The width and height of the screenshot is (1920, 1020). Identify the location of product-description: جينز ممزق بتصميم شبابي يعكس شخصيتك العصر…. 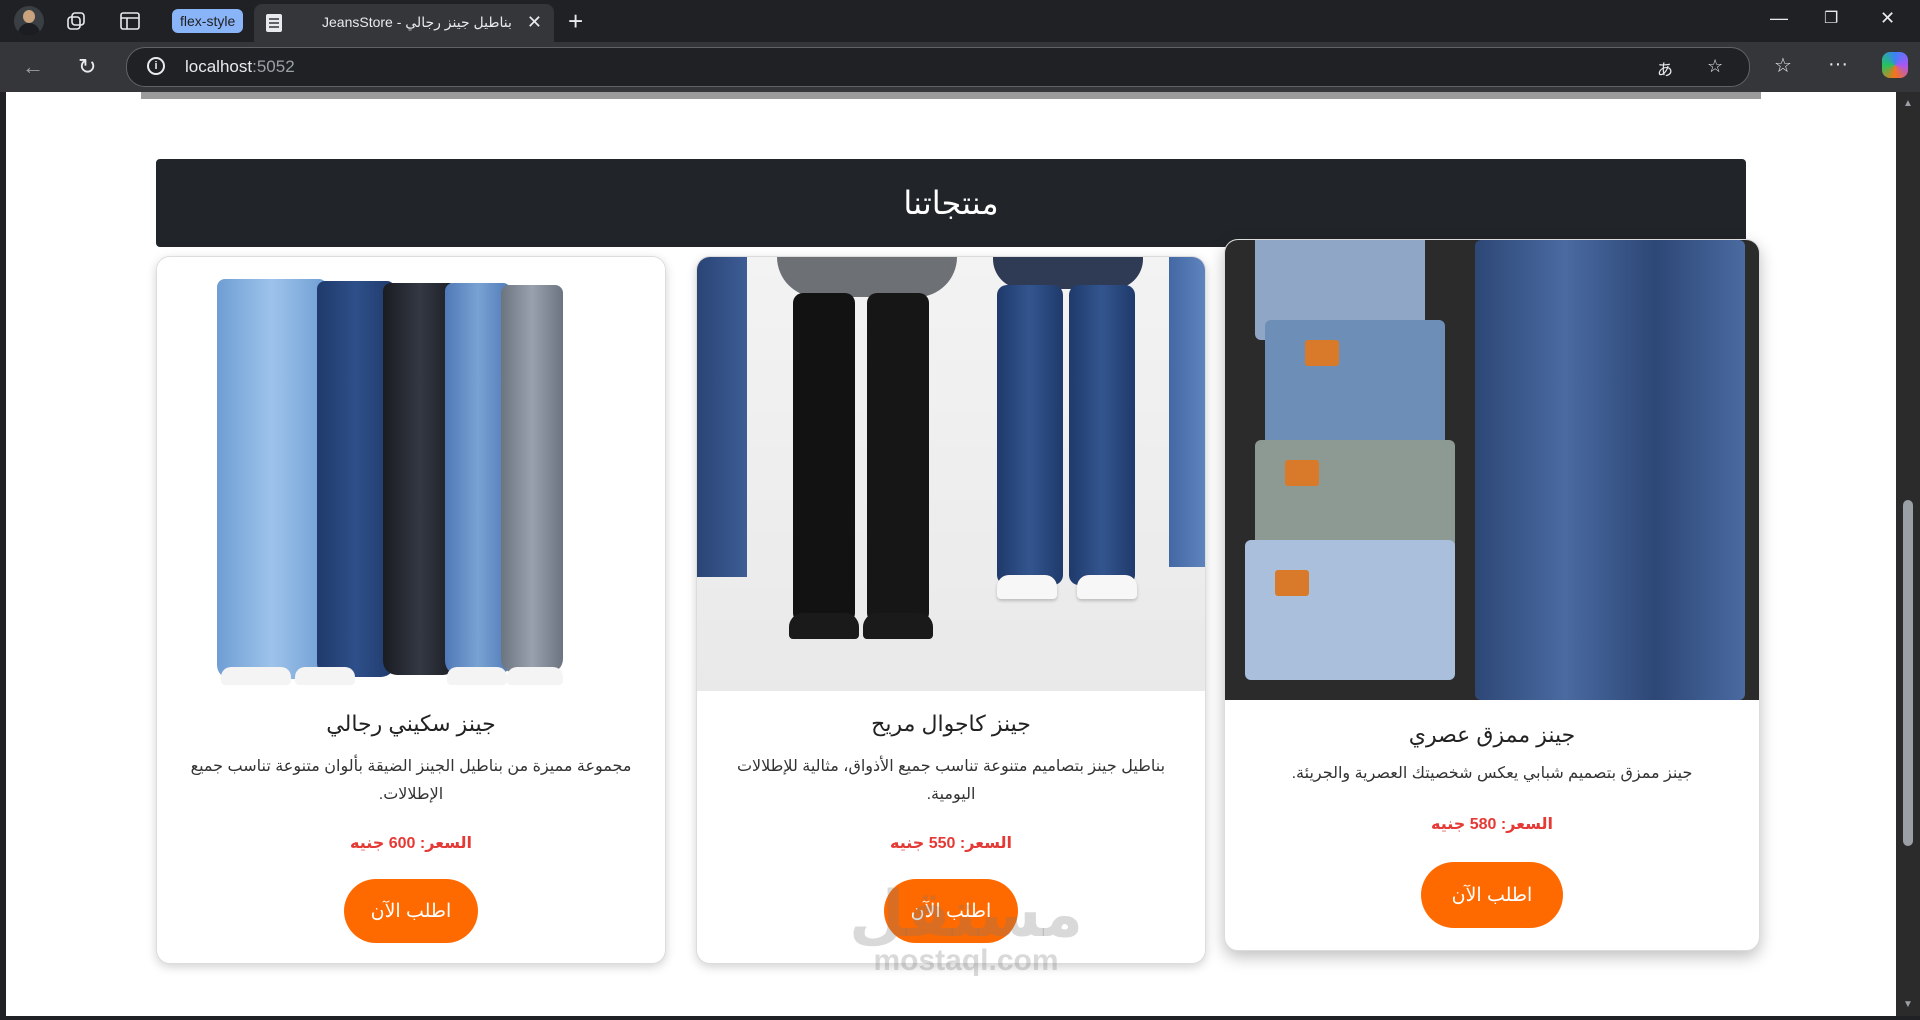
(1492, 773).